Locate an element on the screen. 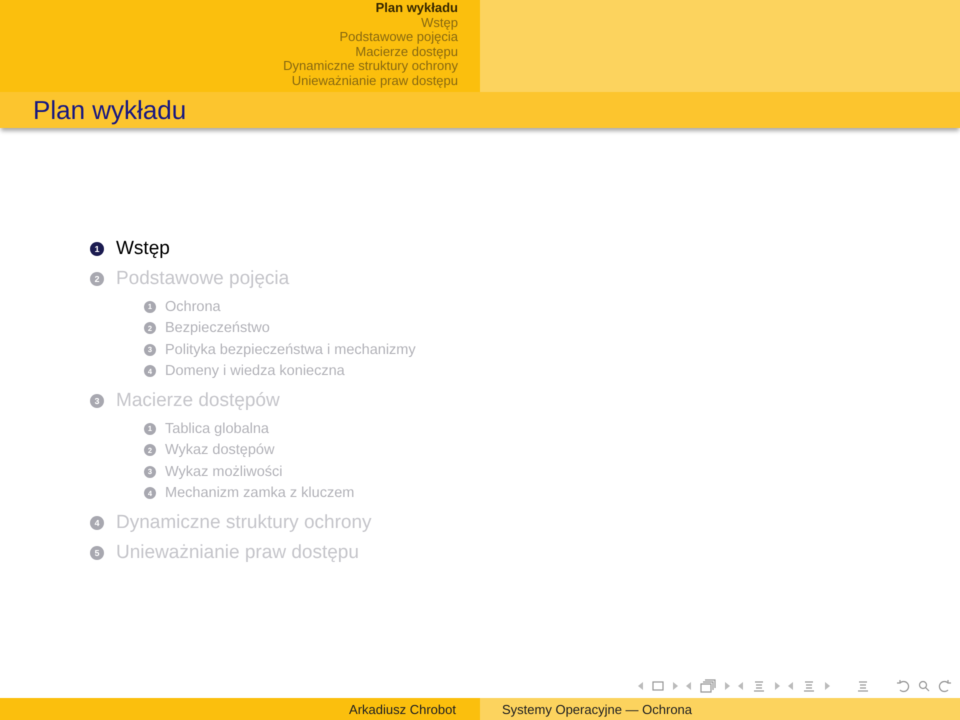 The image size is (960, 720). undo-icon is located at coordinates (903, 686).